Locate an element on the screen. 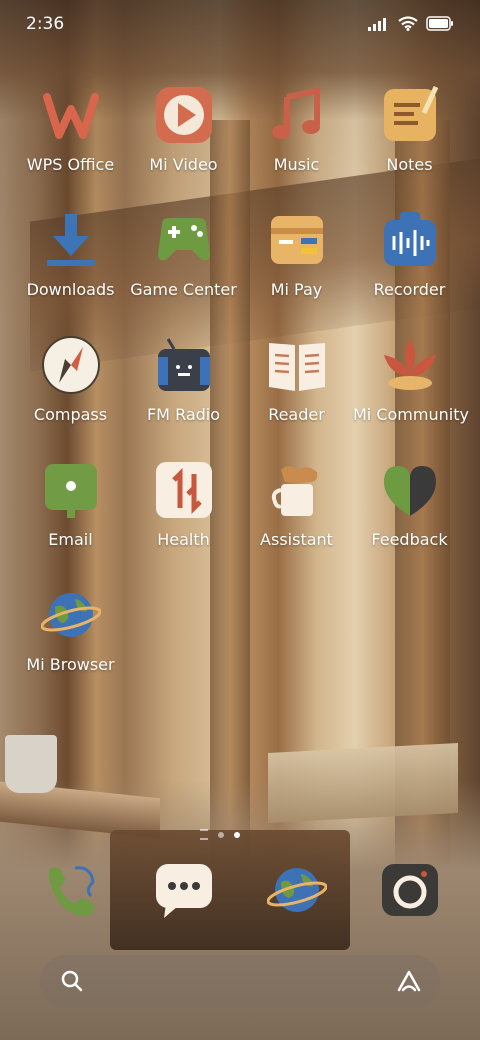  page-indicator is located at coordinates (220, 834).